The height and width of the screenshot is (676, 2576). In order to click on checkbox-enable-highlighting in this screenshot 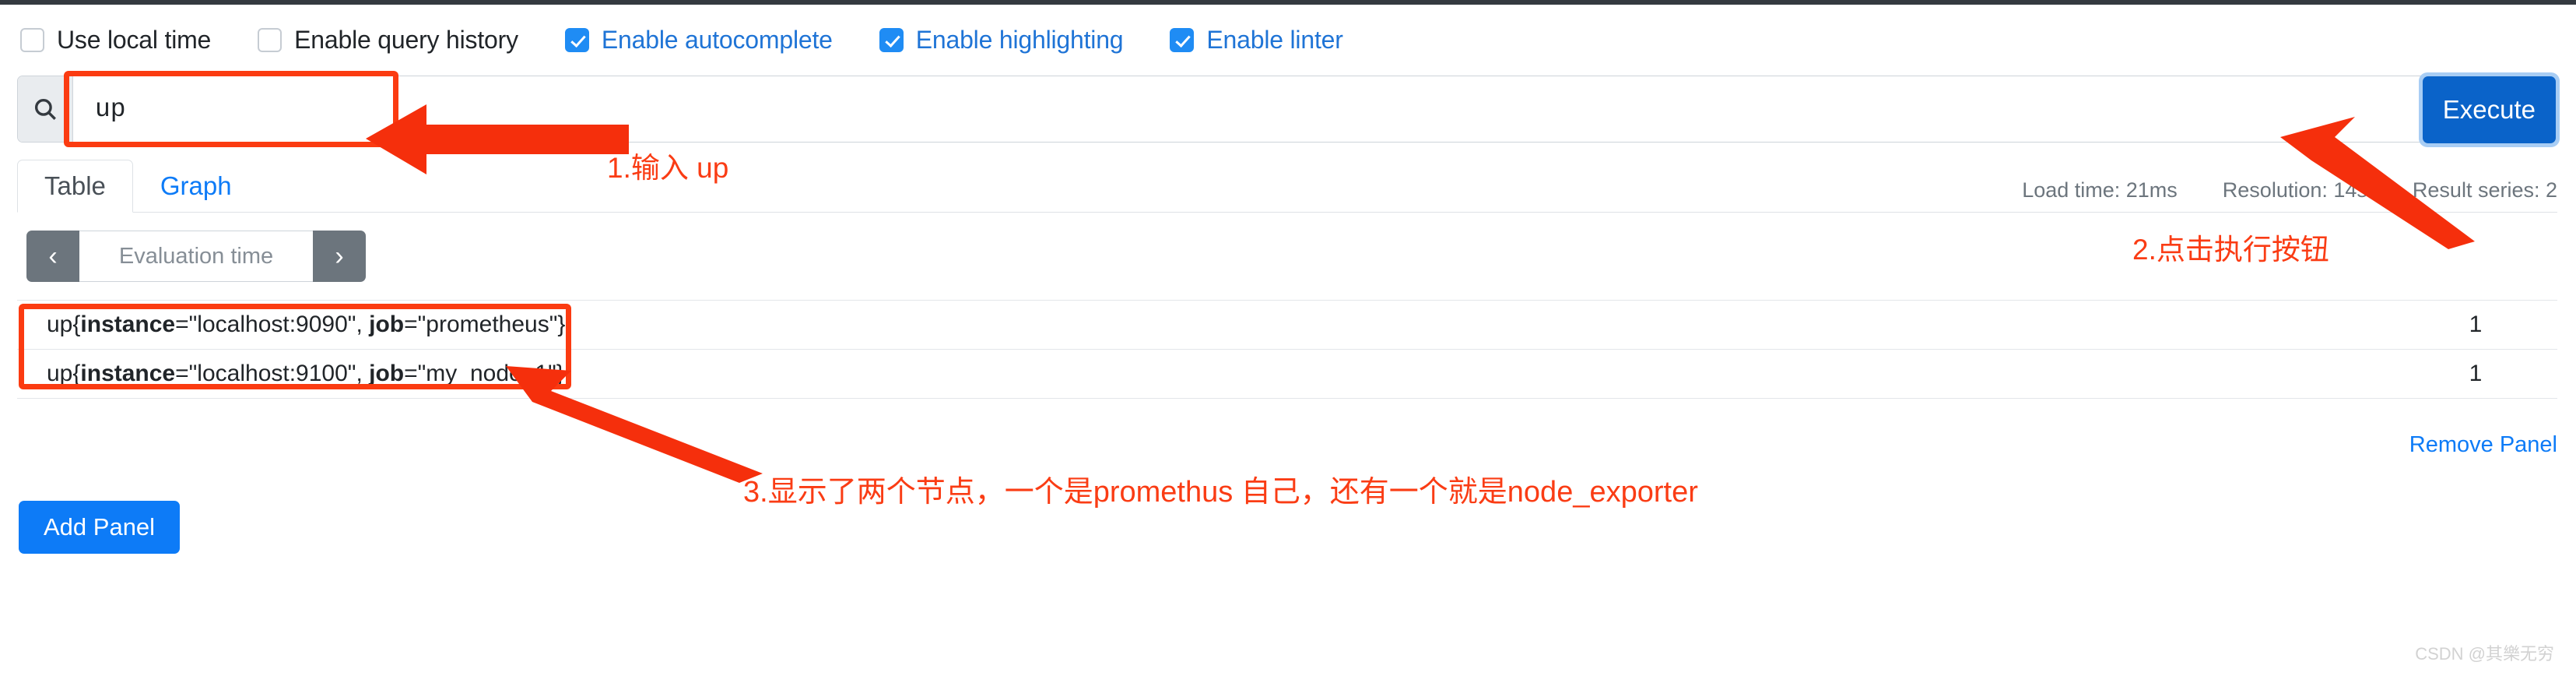, I will do `click(892, 39)`.